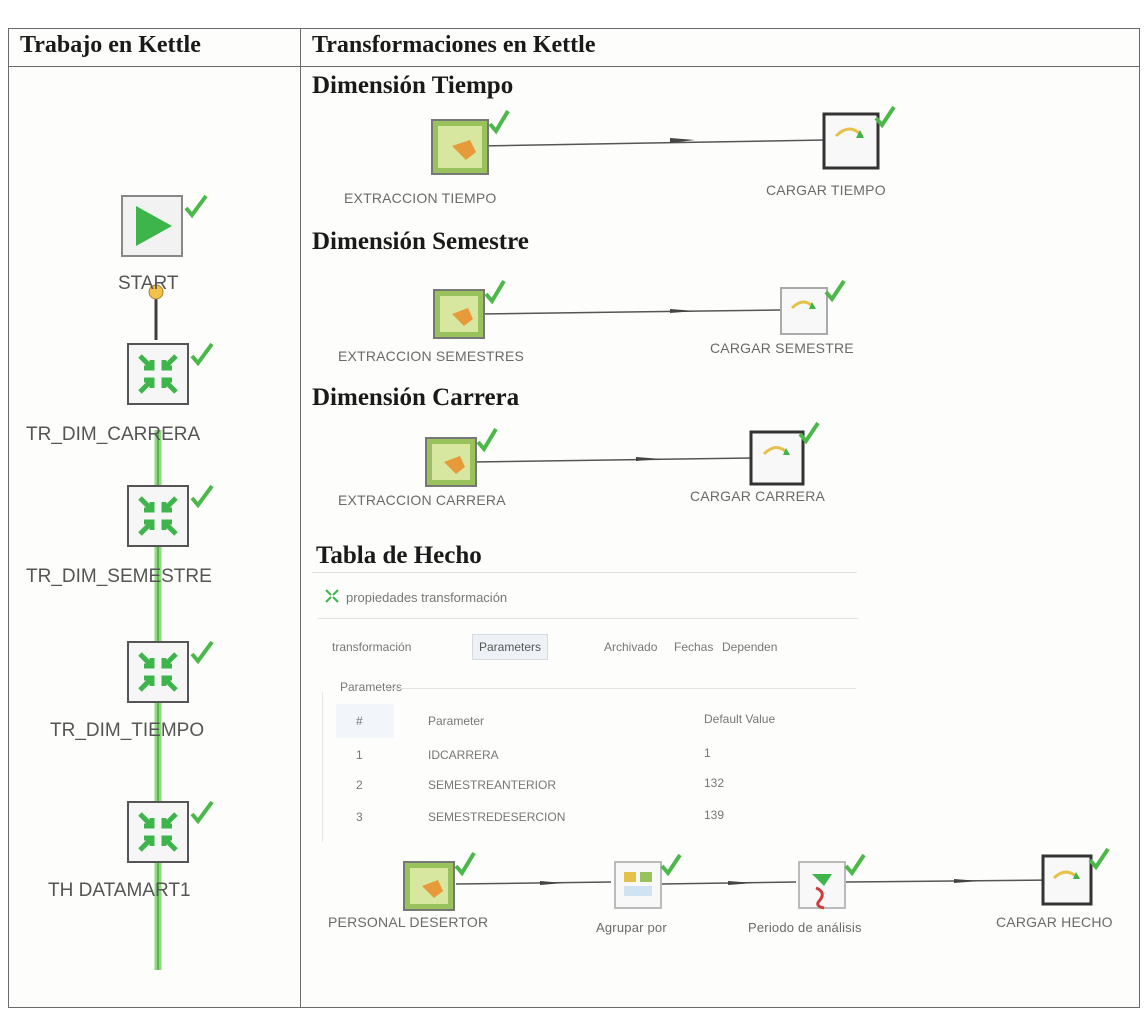 Image resolution: width=1146 pixels, height=1011 pixels. Describe the element at coordinates (359, 785) in the screenshot. I see `row-number: 2` at that location.